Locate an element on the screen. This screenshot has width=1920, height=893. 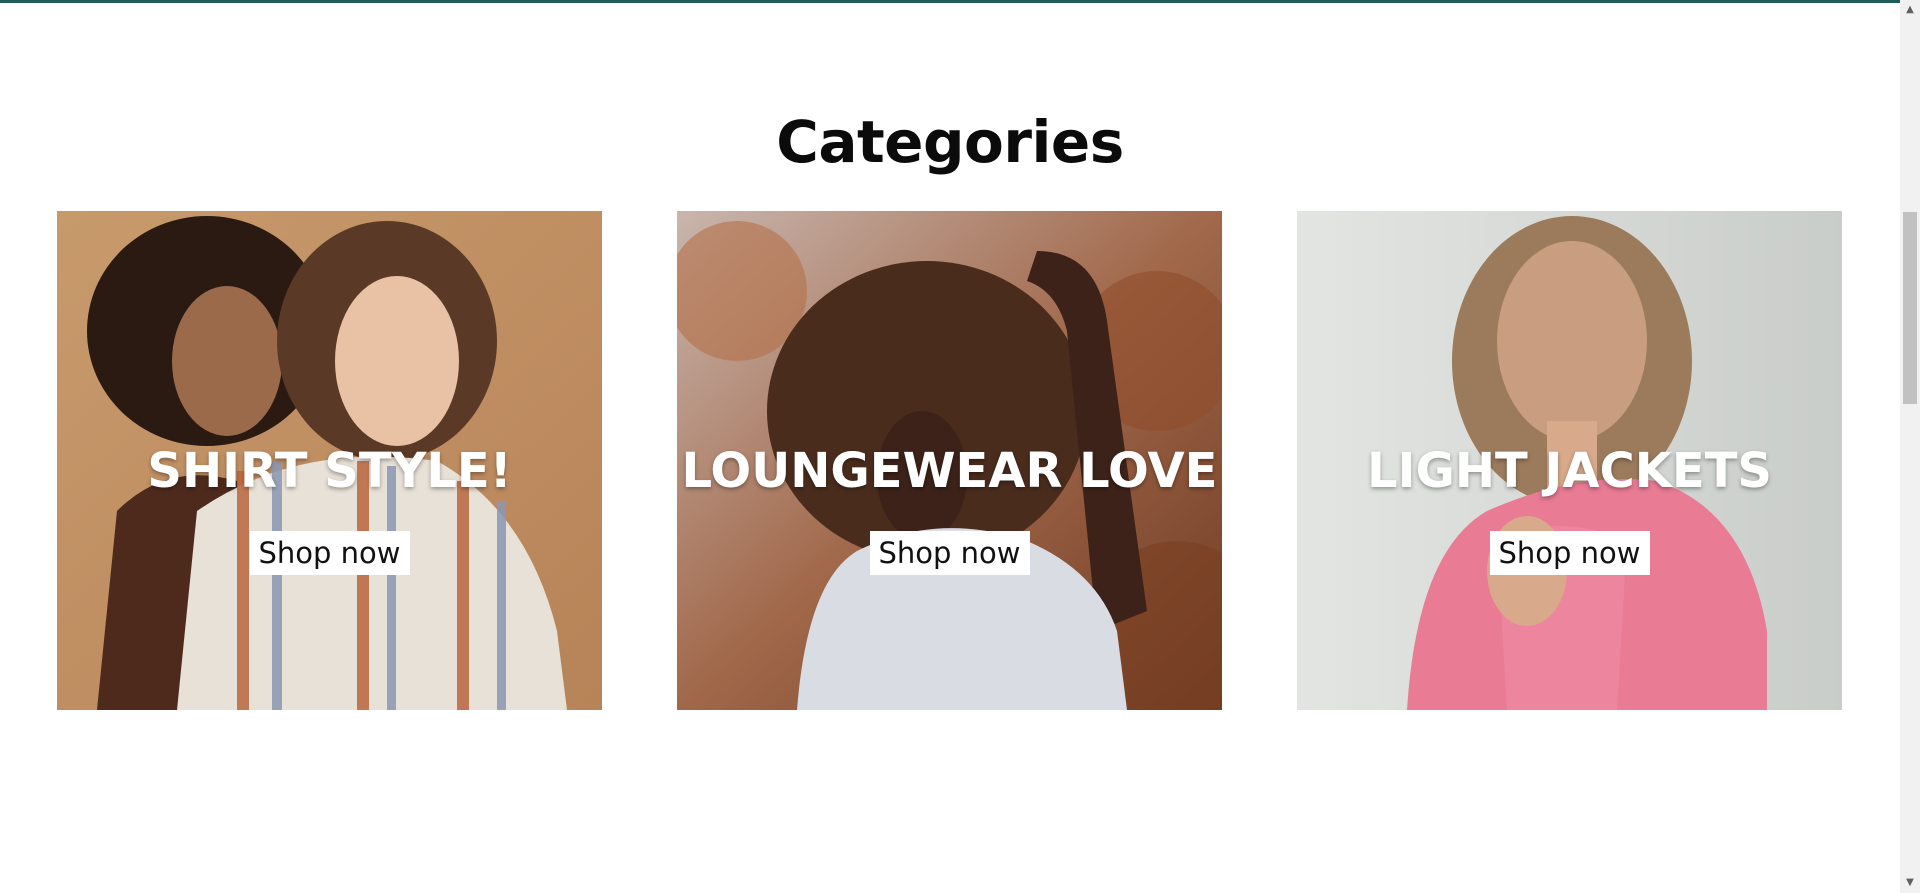
scroll-up-arrow-icon: ▲ is located at coordinates (1910, 10).